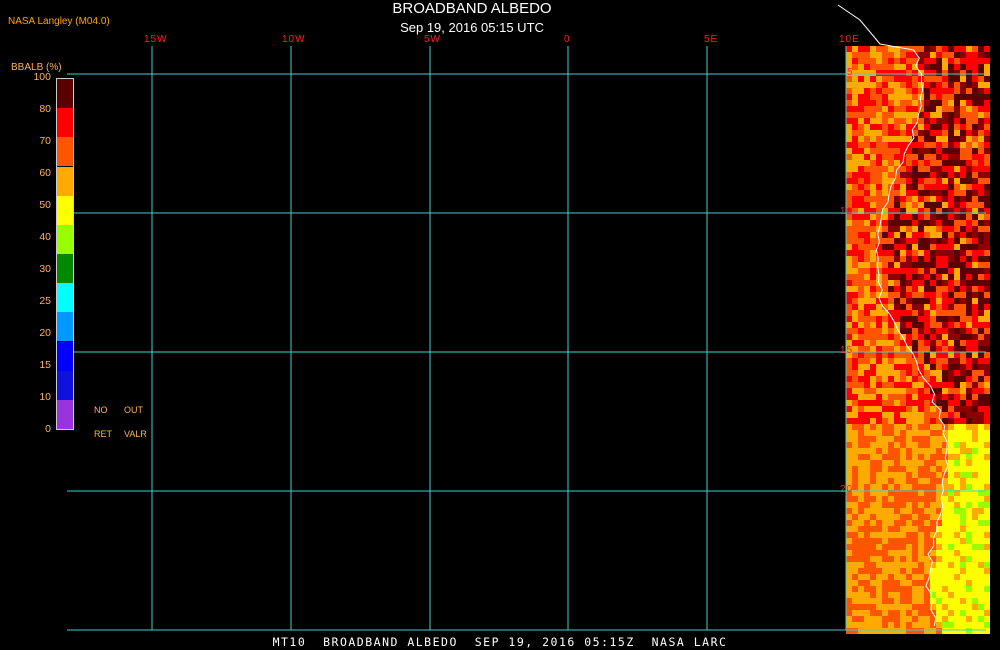 The image size is (1000, 650). Describe the element at coordinates (711, 39) in the screenshot. I see `lon-label-5e: 5E` at that location.